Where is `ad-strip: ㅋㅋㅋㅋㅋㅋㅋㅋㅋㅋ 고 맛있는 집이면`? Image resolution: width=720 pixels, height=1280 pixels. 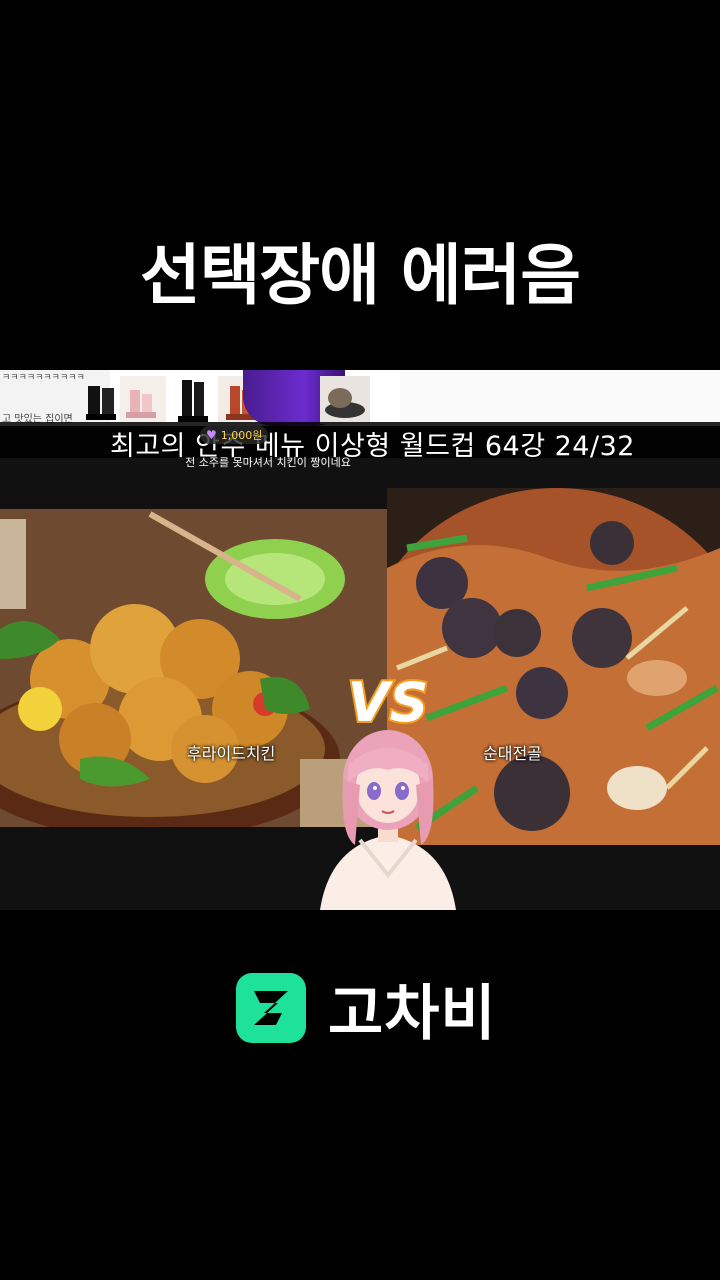 ad-strip: ㅋㅋㅋㅋㅋㅋㅋㅋㅋㅋ 고 맛있는 집이면 is located at coordinates (360, 398).